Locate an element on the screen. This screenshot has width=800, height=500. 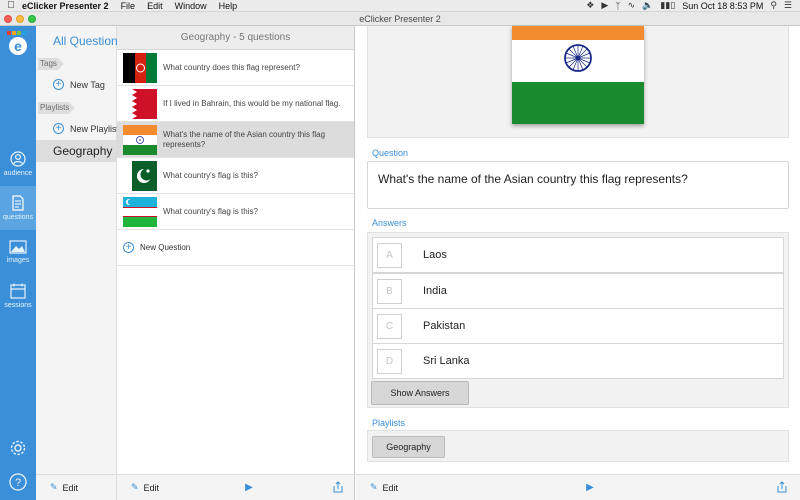
answers-section-label: Answers is located at coordinates (389, 223).